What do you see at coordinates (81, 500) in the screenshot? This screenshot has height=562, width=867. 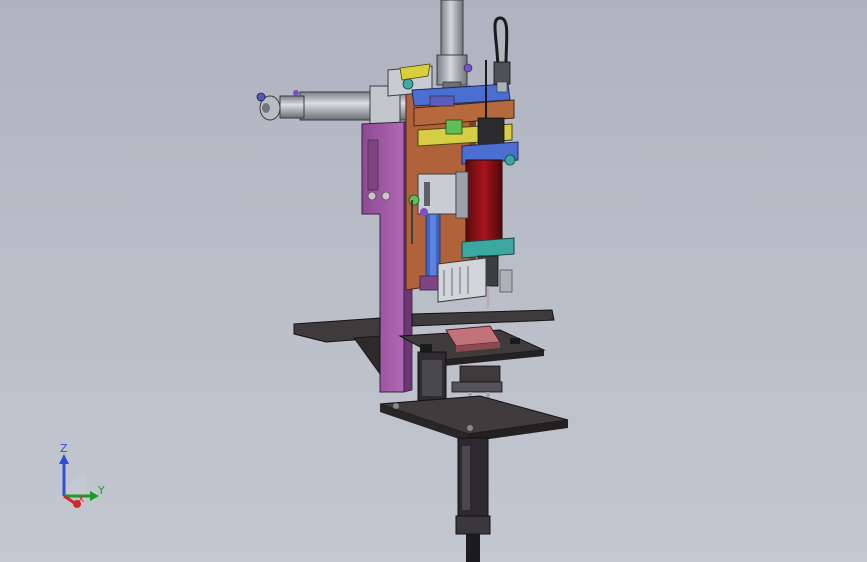 I see `x-axis-label: X` at bounding box center [81, 500].